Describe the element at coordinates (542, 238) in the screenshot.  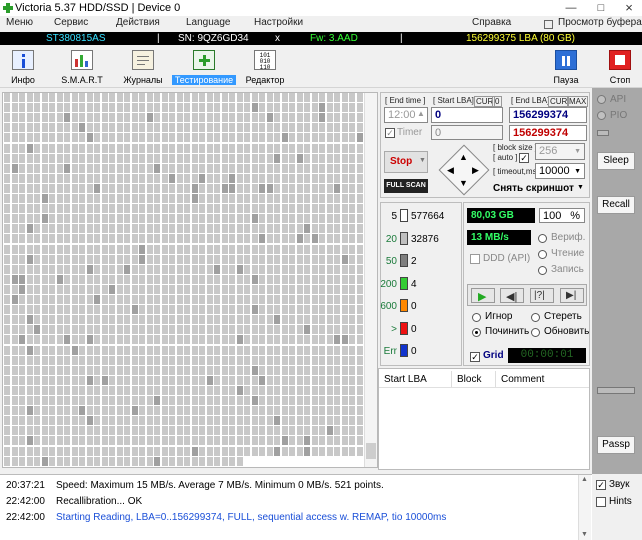
I see `verify-radio` at that location.